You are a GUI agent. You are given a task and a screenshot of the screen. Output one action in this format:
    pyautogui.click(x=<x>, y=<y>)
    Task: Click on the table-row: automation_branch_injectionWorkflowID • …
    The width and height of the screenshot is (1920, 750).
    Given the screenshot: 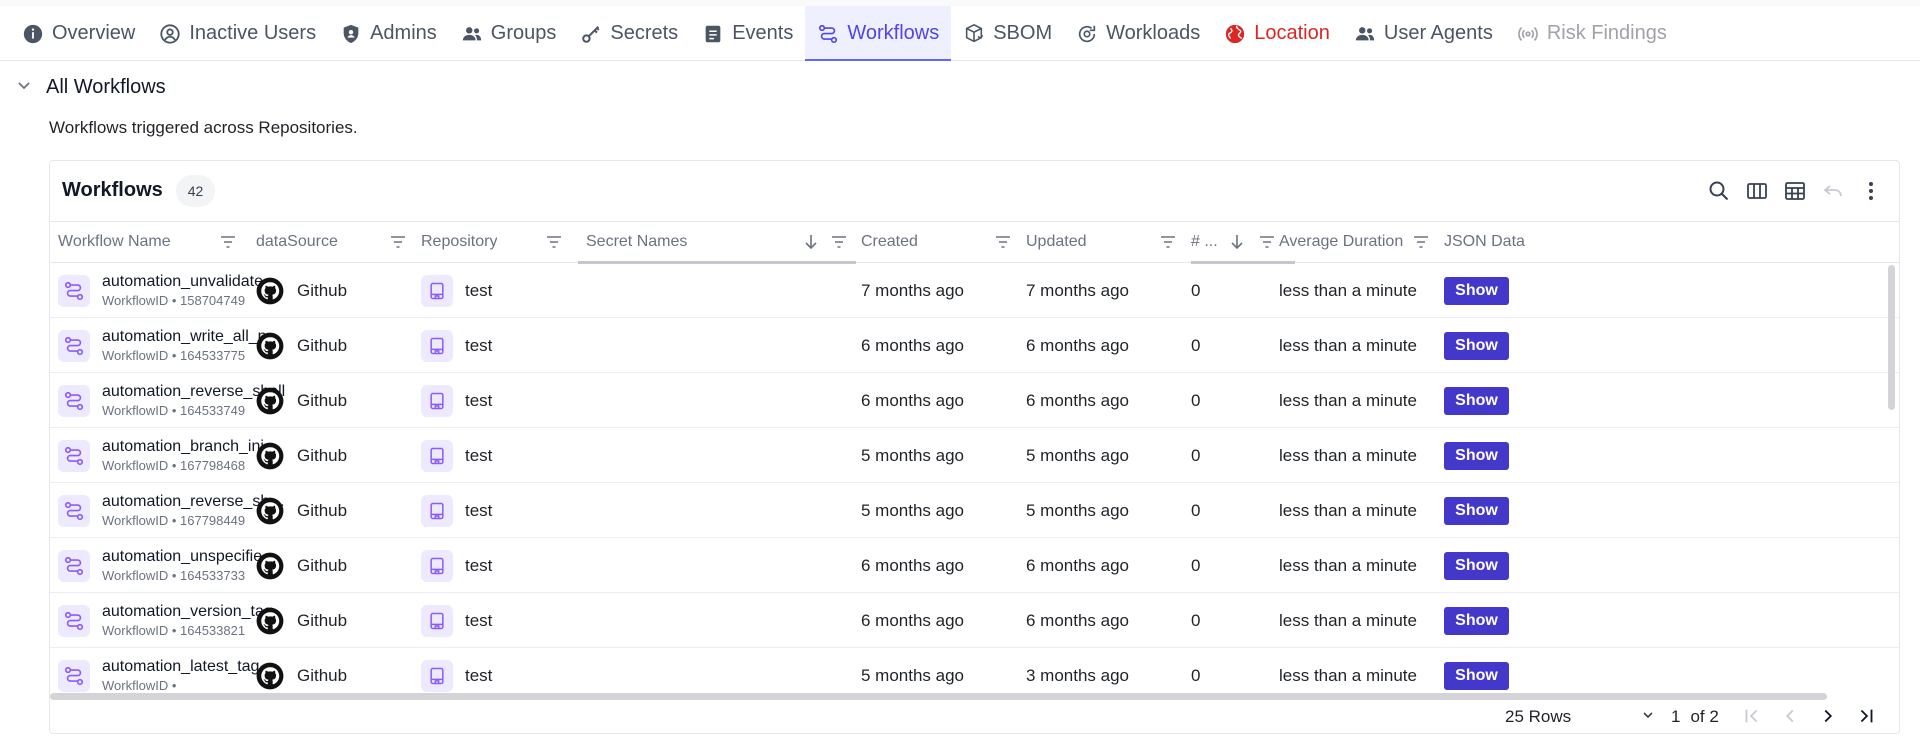 What is the action you would take?
    pyautogui.click(x=974, y=455)
    